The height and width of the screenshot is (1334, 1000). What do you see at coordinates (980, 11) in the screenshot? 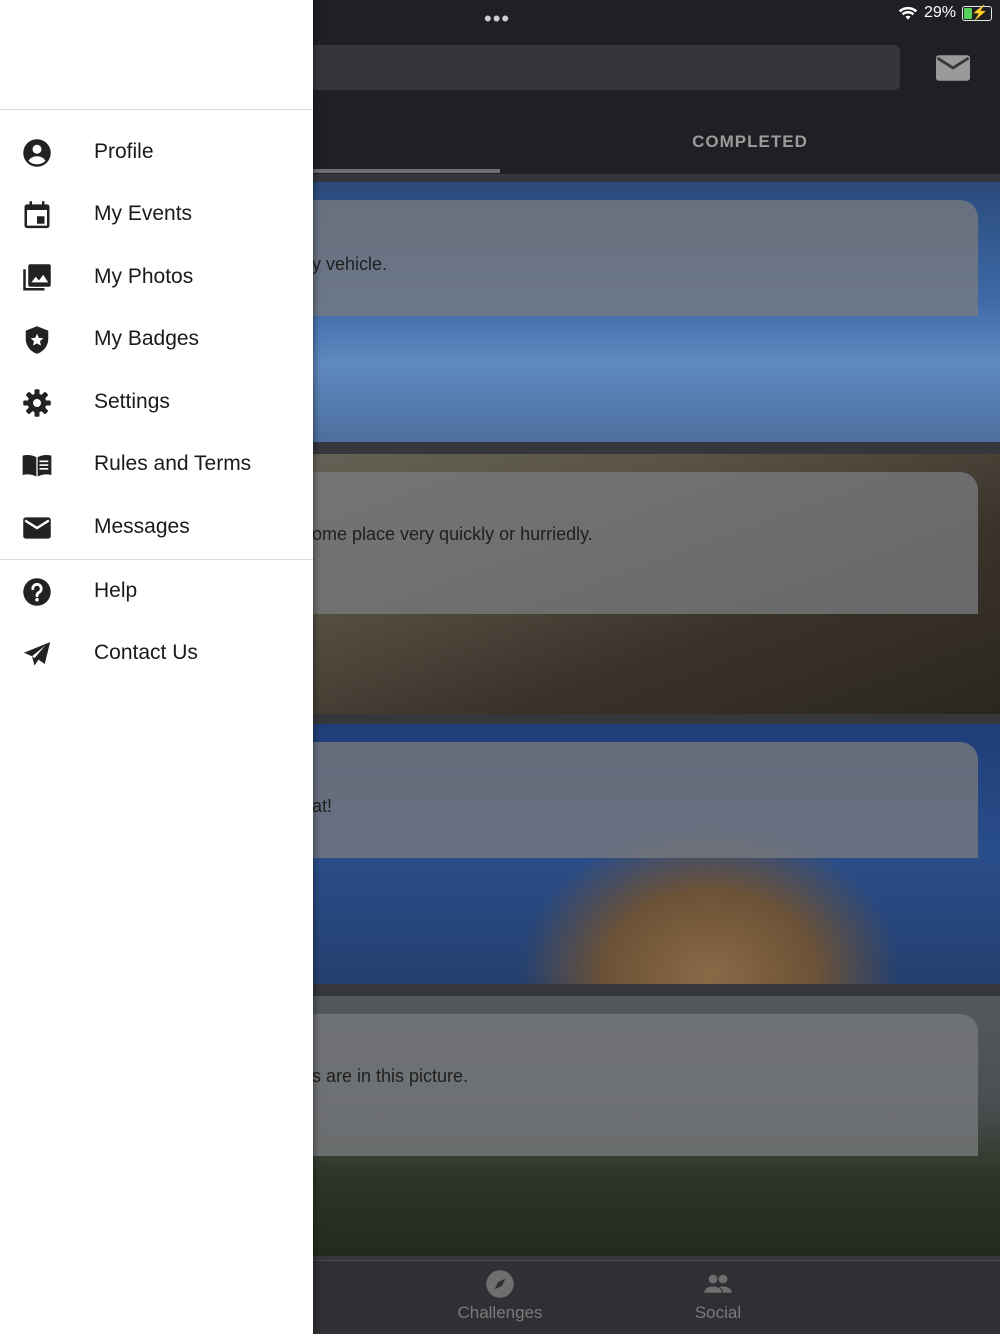
I see `charging-bolt-icon: ⚡` at bounding box center [980, 11].